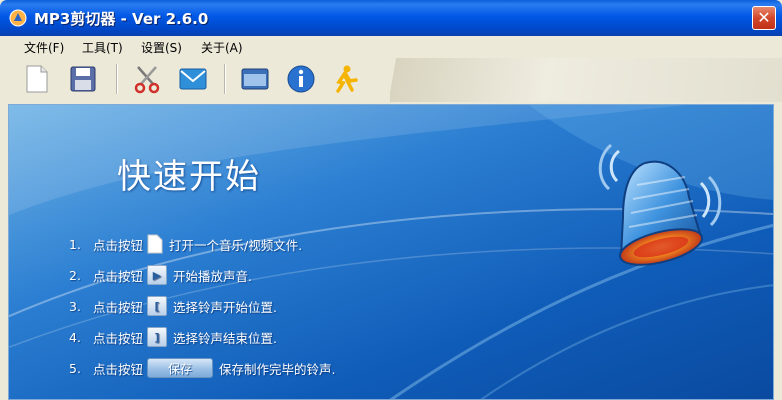 Image resolution: width=782 pixels, height=400 pixels. What do you see at coordinates (18, 18) in the screenshot?
I see `app-icon` at bounding box center [18, 18].